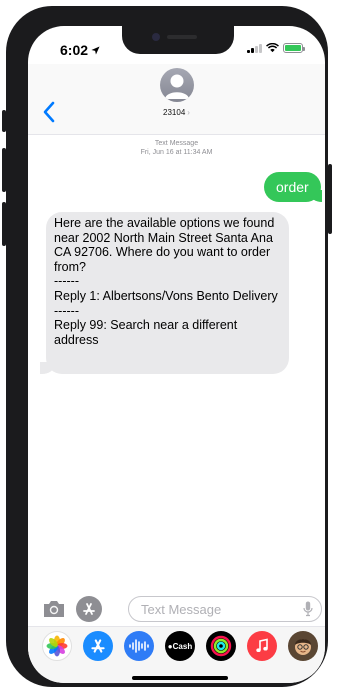  Describe the element at coordinates (95, 50) in the screenshot. I see `location-arrow-icon` at that location.